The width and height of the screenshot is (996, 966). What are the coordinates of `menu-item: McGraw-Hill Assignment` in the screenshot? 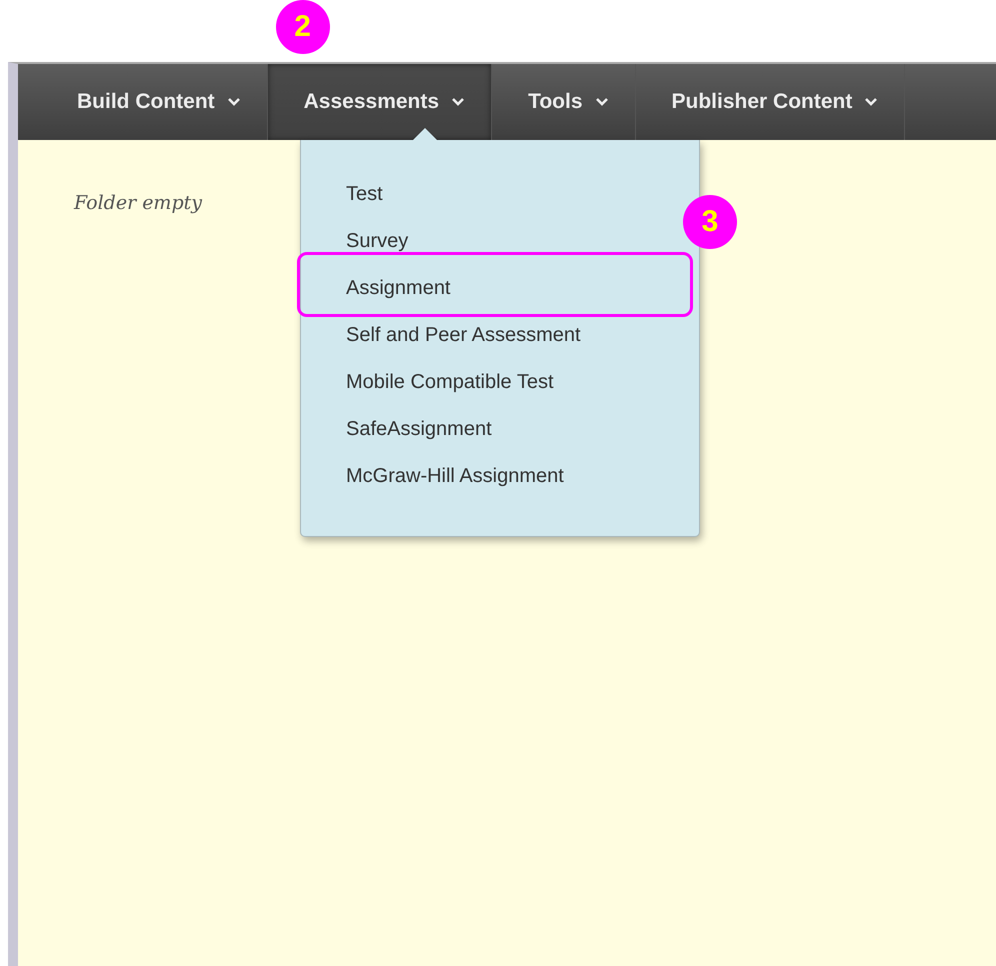 It's located at (455, 476).